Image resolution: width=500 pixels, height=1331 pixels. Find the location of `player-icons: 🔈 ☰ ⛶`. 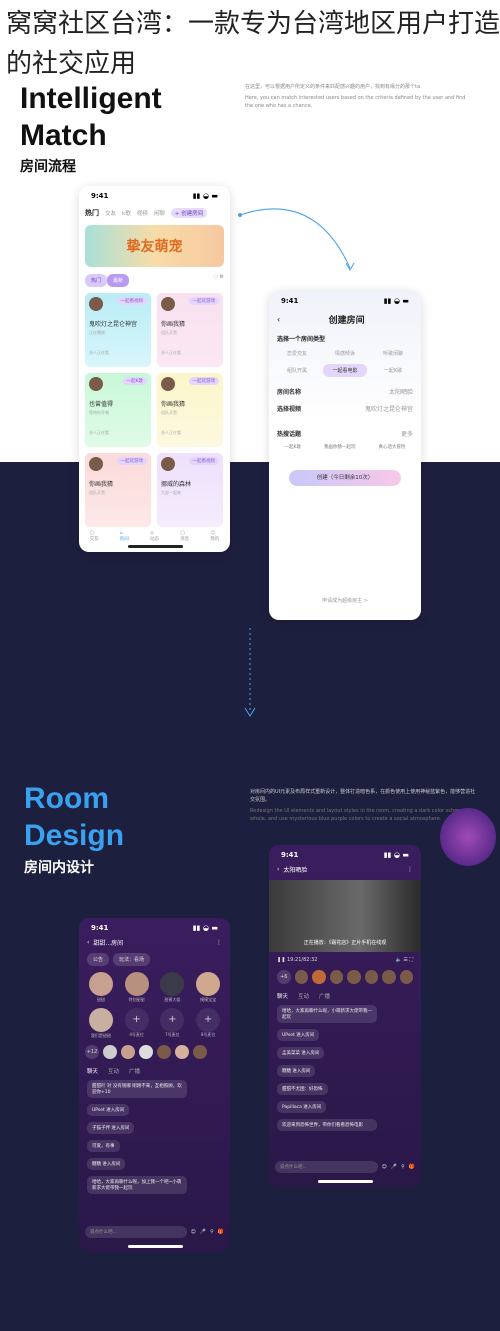

player-icons: 🔈 ☰ ⛶ is located at coordinates (404, 960).